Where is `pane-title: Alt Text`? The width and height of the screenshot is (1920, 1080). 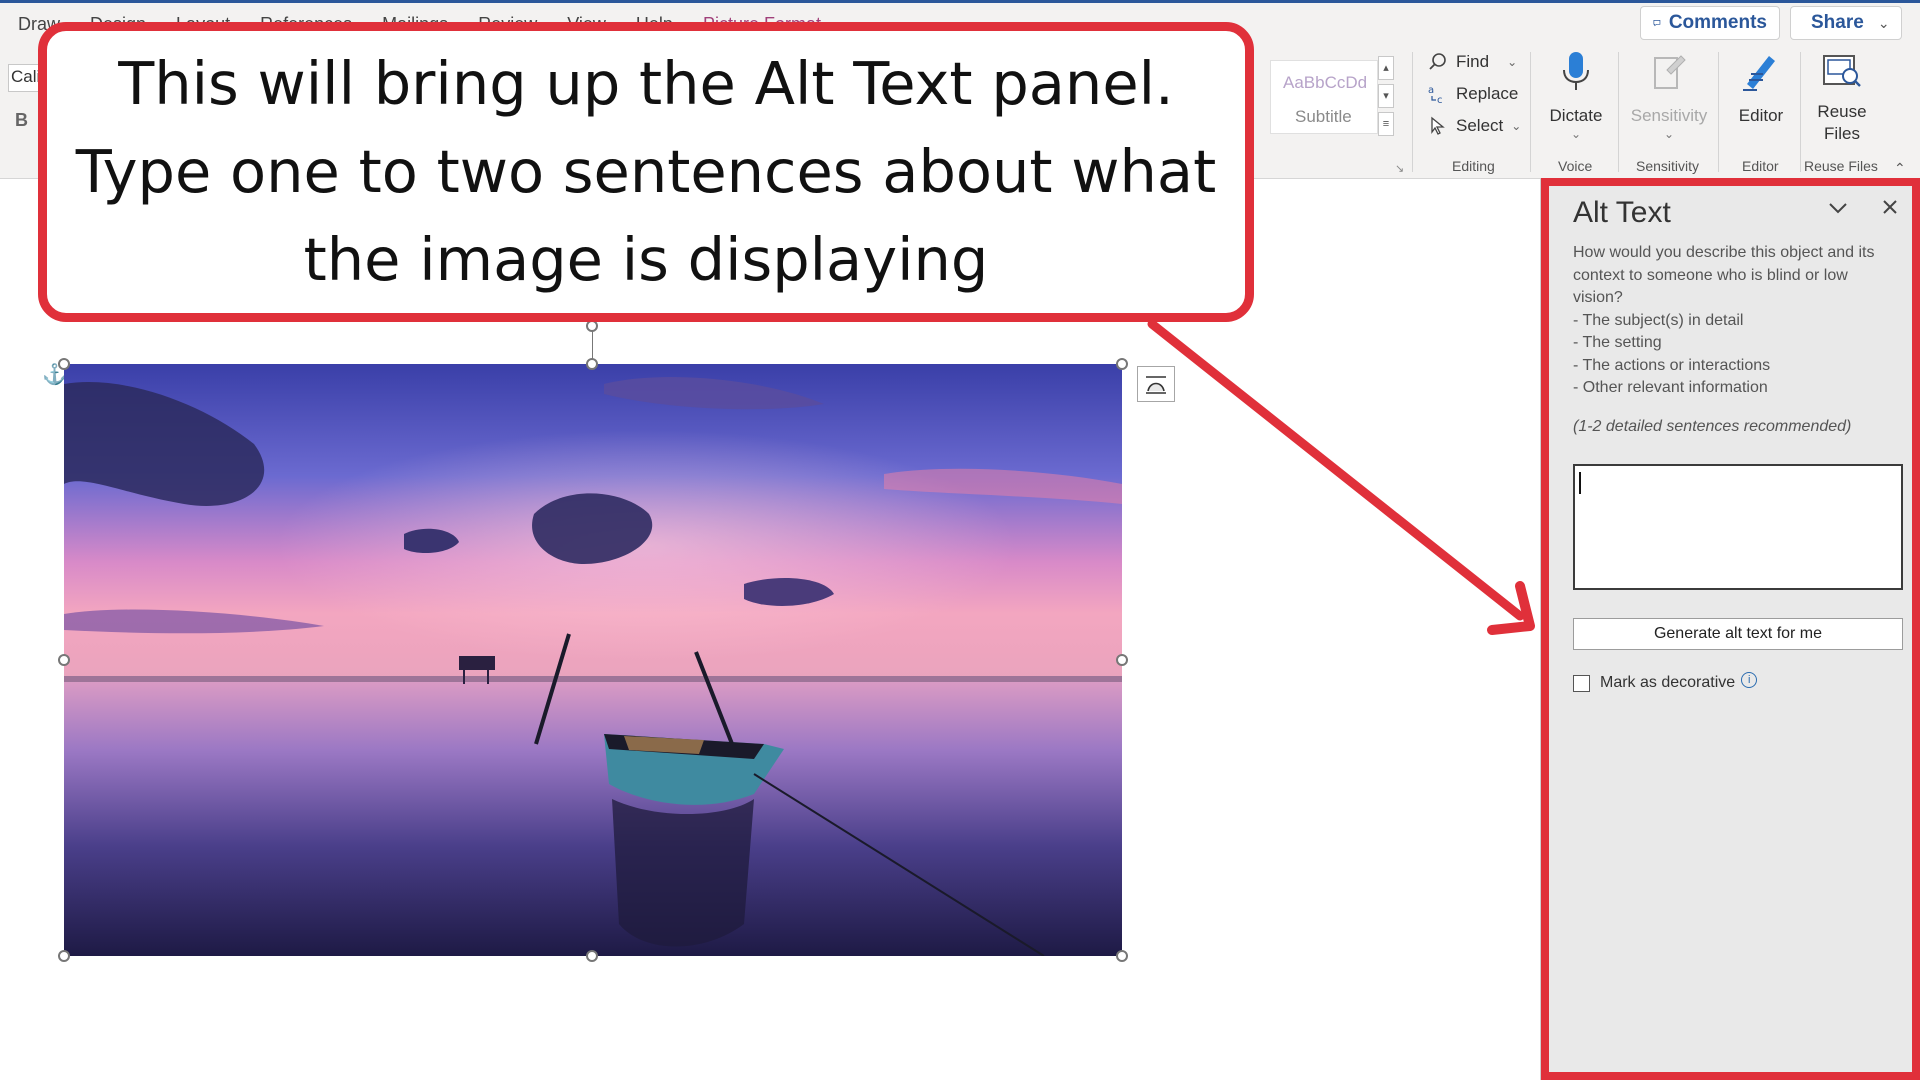
pane-title: Alt Text is located at coordinates (1622, 212).